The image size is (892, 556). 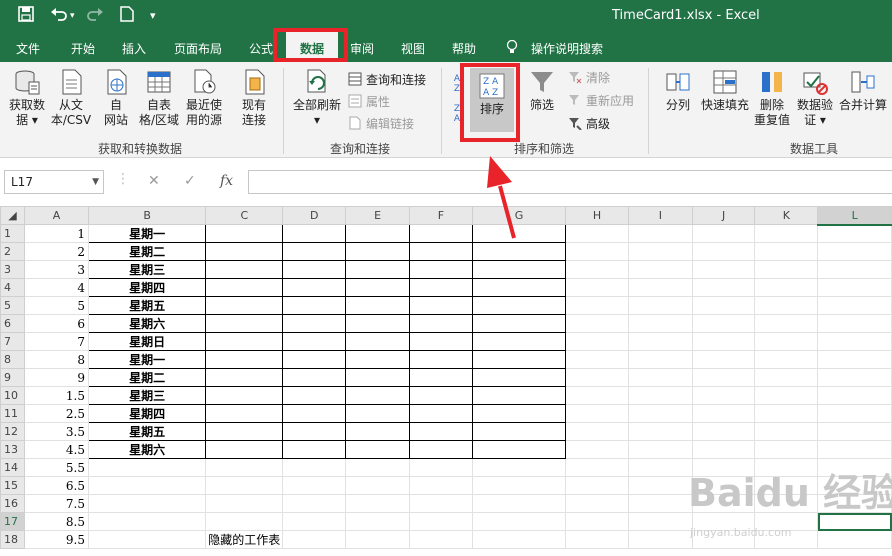 I want to click on cell-d13, so click(x=314, y=449).